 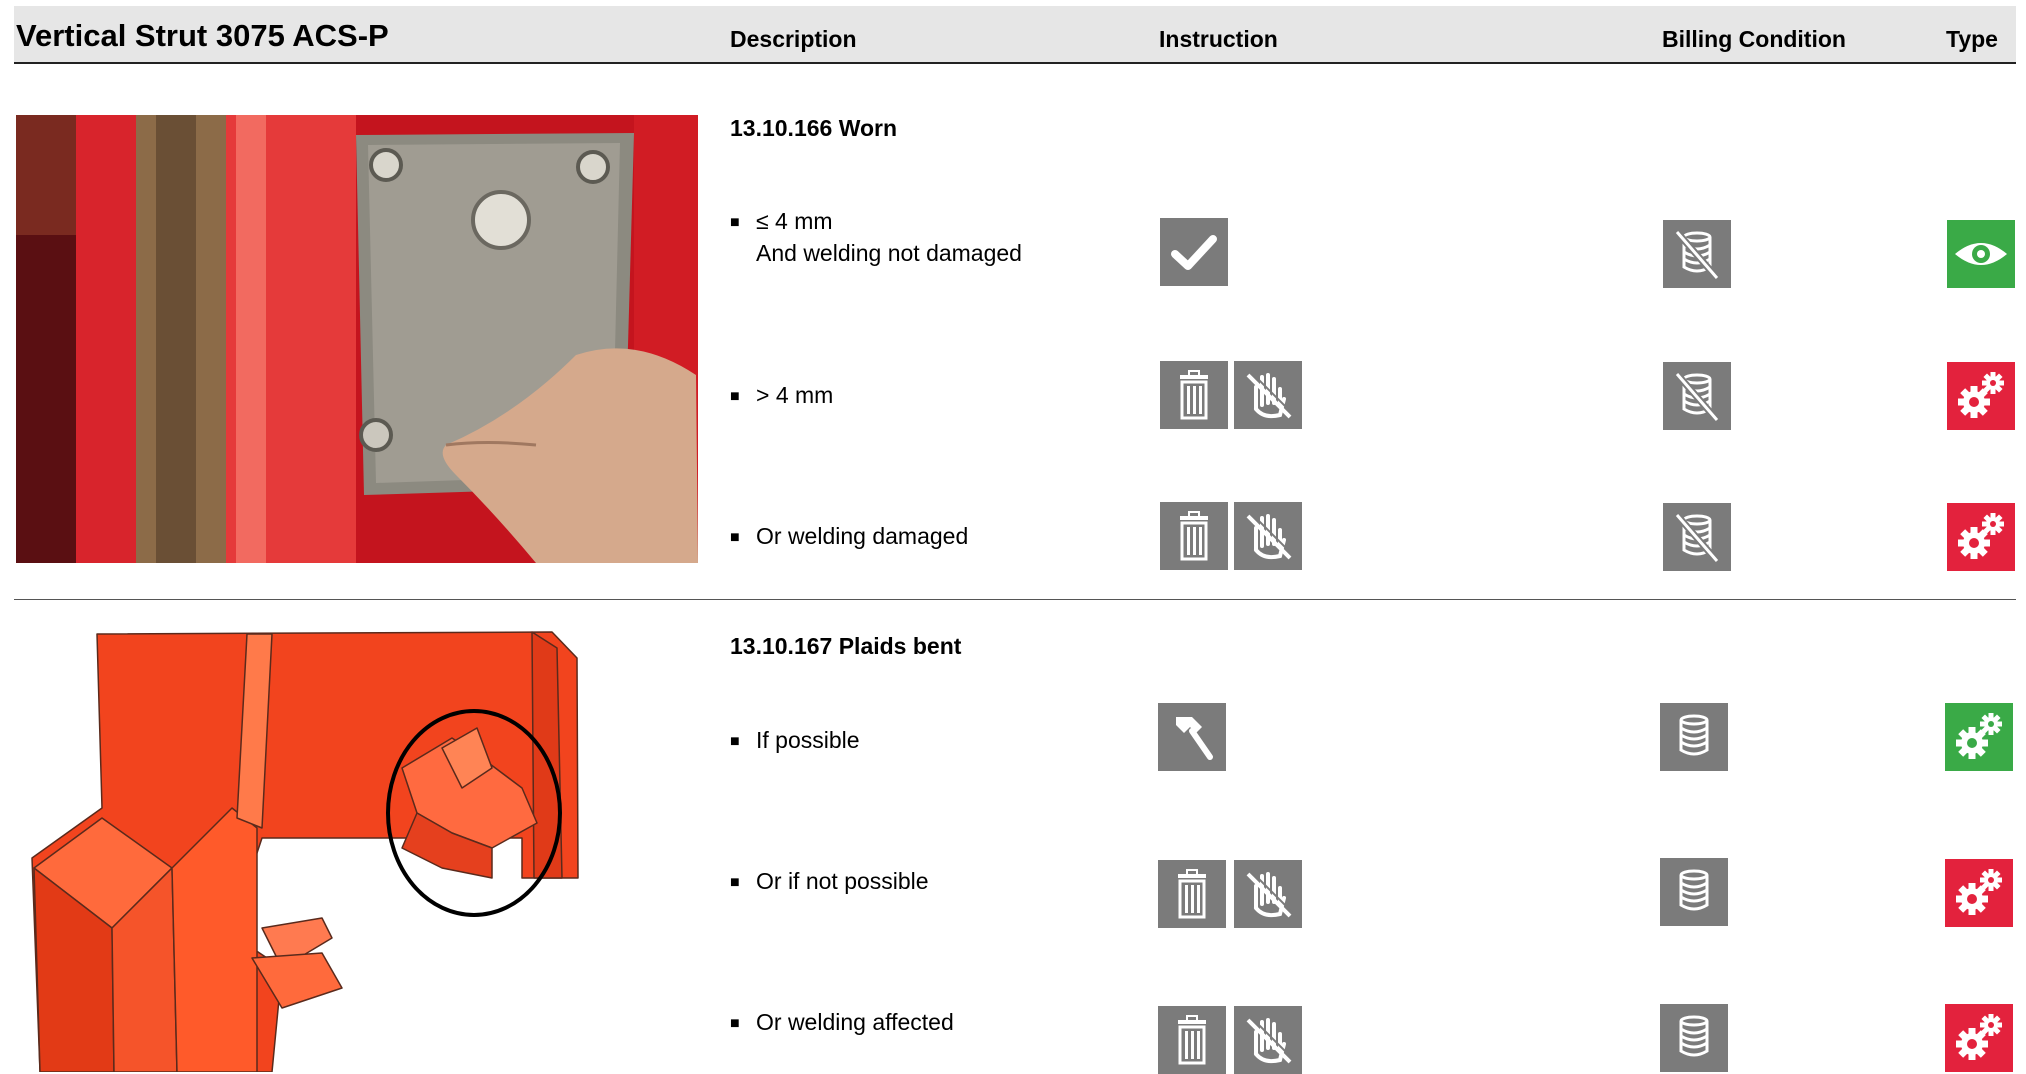 What do you see at coordinates (1981, 254) in the screenshot?
I see `eye-icon` at bounding box center [1981, 254].